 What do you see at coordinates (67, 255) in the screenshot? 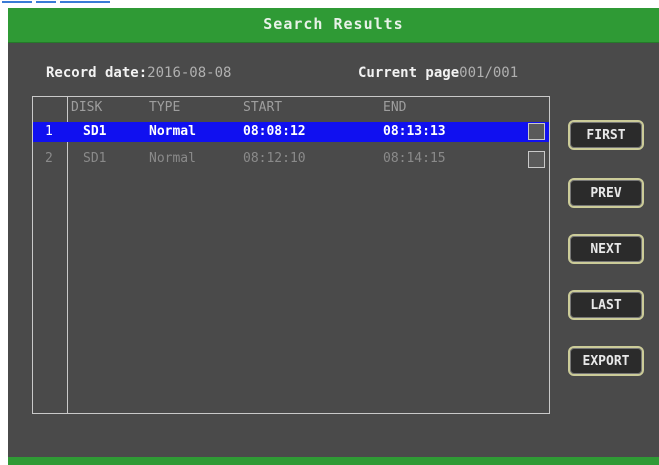
I see `index-column-divider` at bounding box center [67, 255].